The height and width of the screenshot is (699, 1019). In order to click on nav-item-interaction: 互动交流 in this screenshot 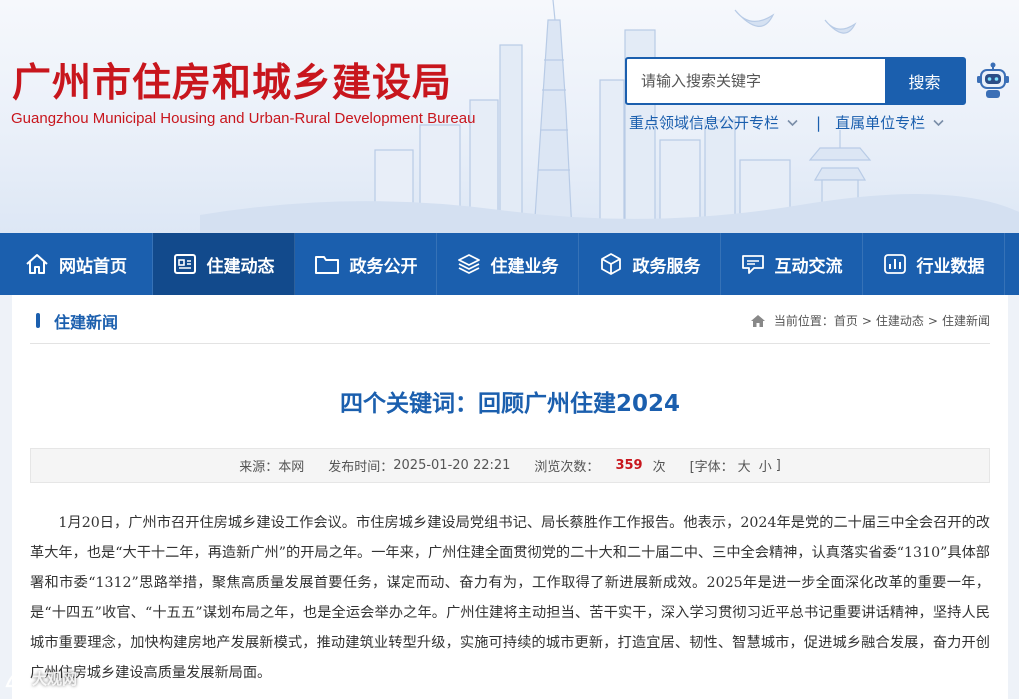, I will do `click(792, 264)`.